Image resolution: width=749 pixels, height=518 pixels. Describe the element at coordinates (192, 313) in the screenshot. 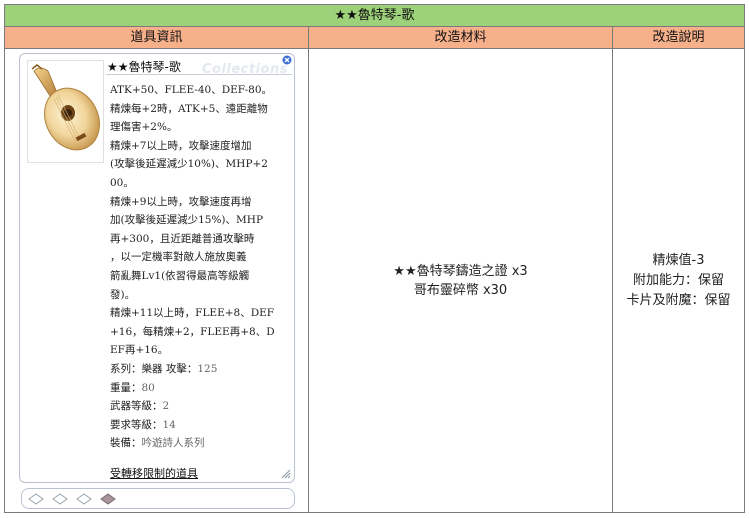

I see `description-line: 精煉+11以上時，FLEE+8、DEF` at that location.